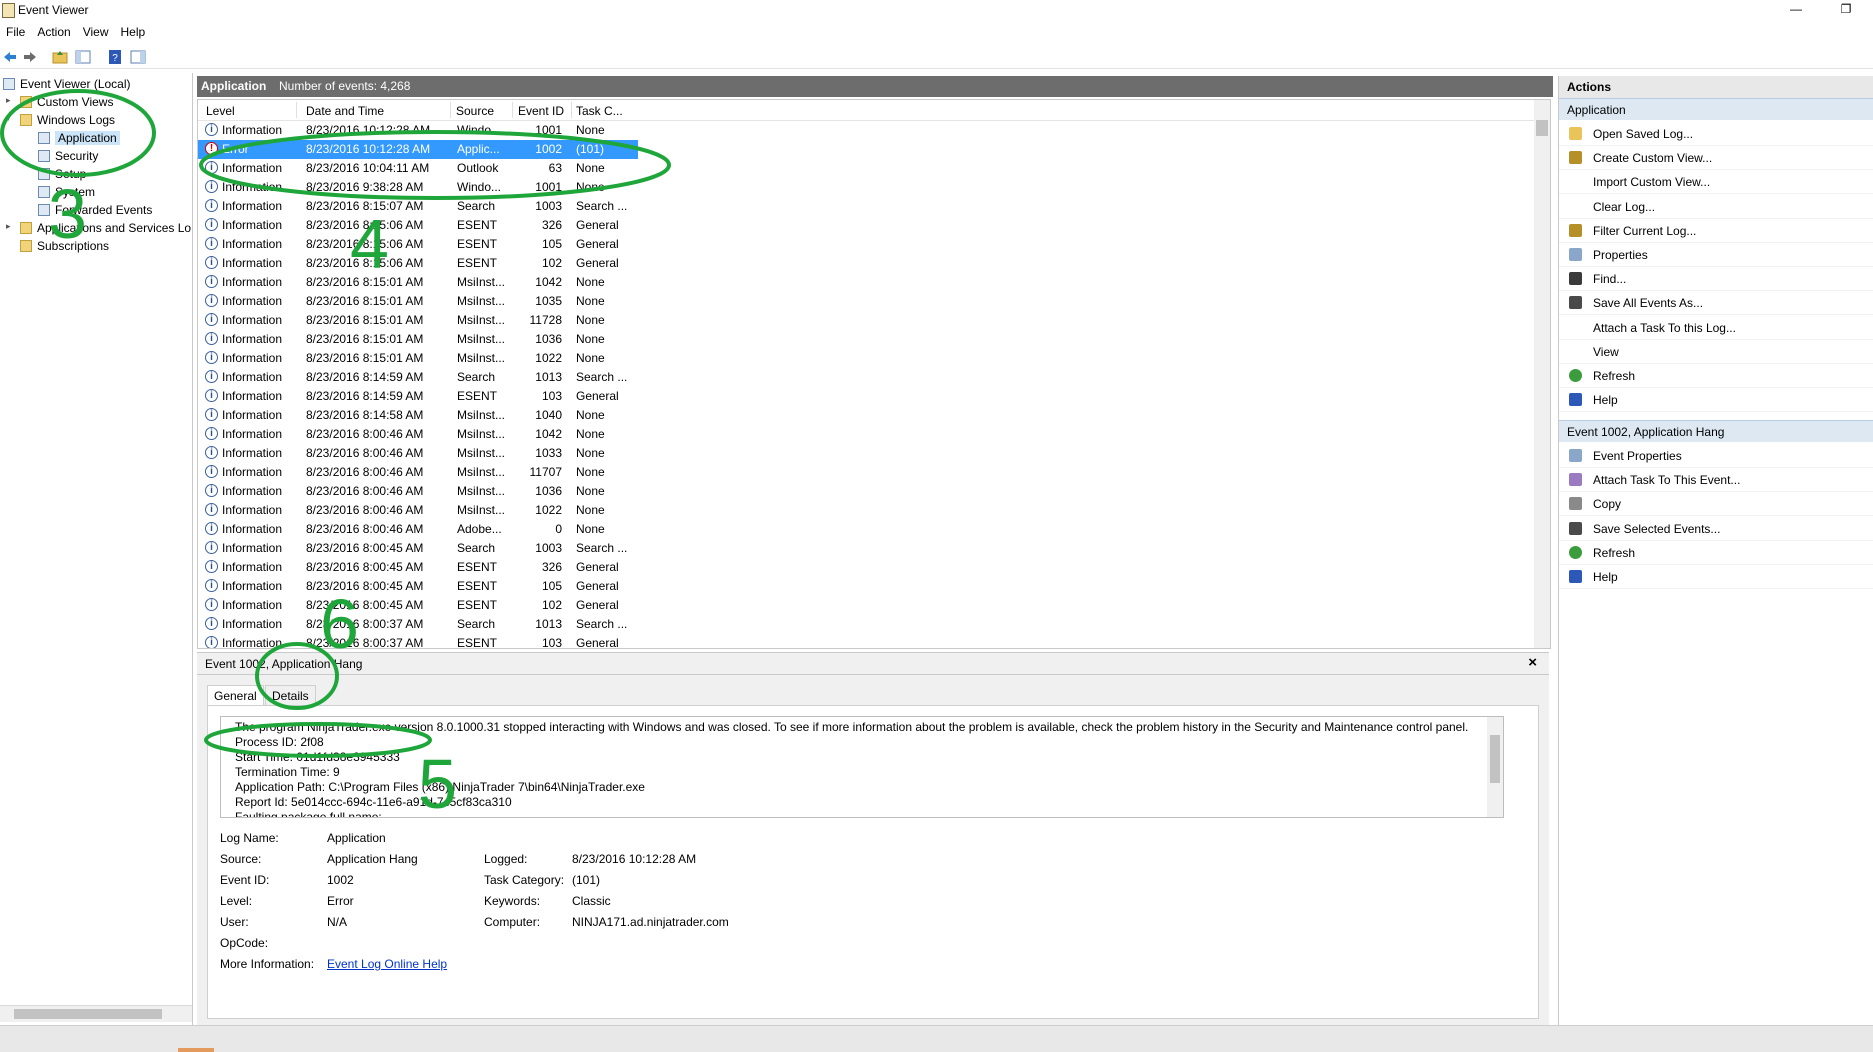 The width and height of the screenshot is (1873, 1052). Describe the element at coordinates (30, 57) in the screenshot. I see `forward-arrow-icon` at that location.